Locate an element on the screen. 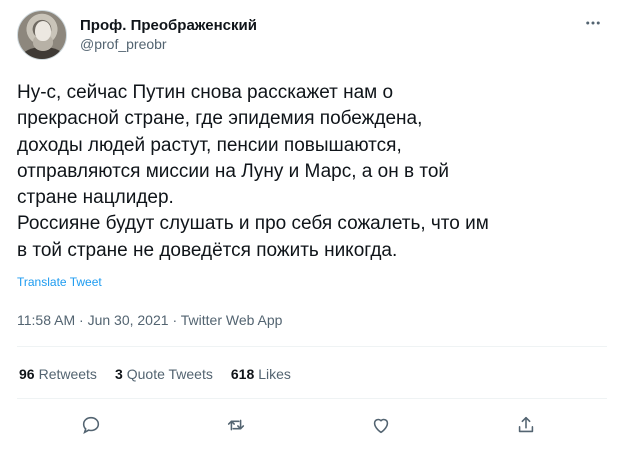 The width and height of the screenshot is (620, 452). retweet-icon is located at coordinates (236, 425).